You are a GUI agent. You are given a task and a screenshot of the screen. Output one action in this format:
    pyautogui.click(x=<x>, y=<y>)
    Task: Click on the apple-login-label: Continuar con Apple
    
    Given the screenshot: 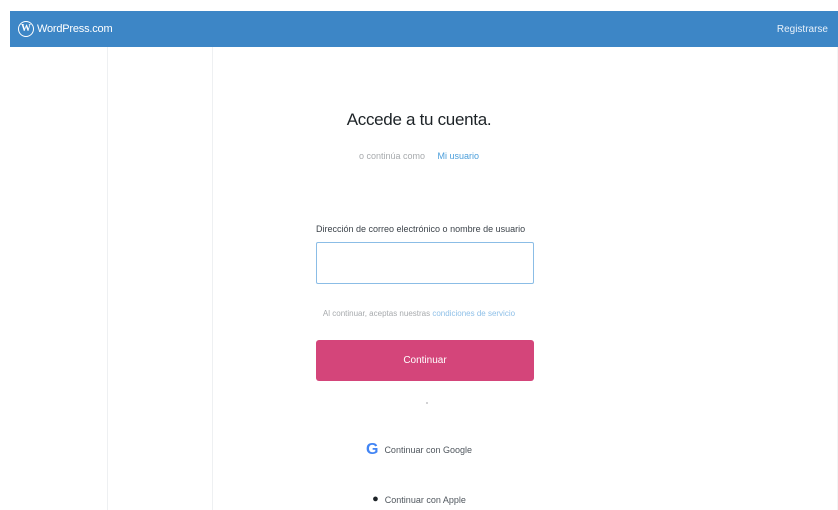 What is the action you would take?
    pyautogui.click(x=425, y=499)
    